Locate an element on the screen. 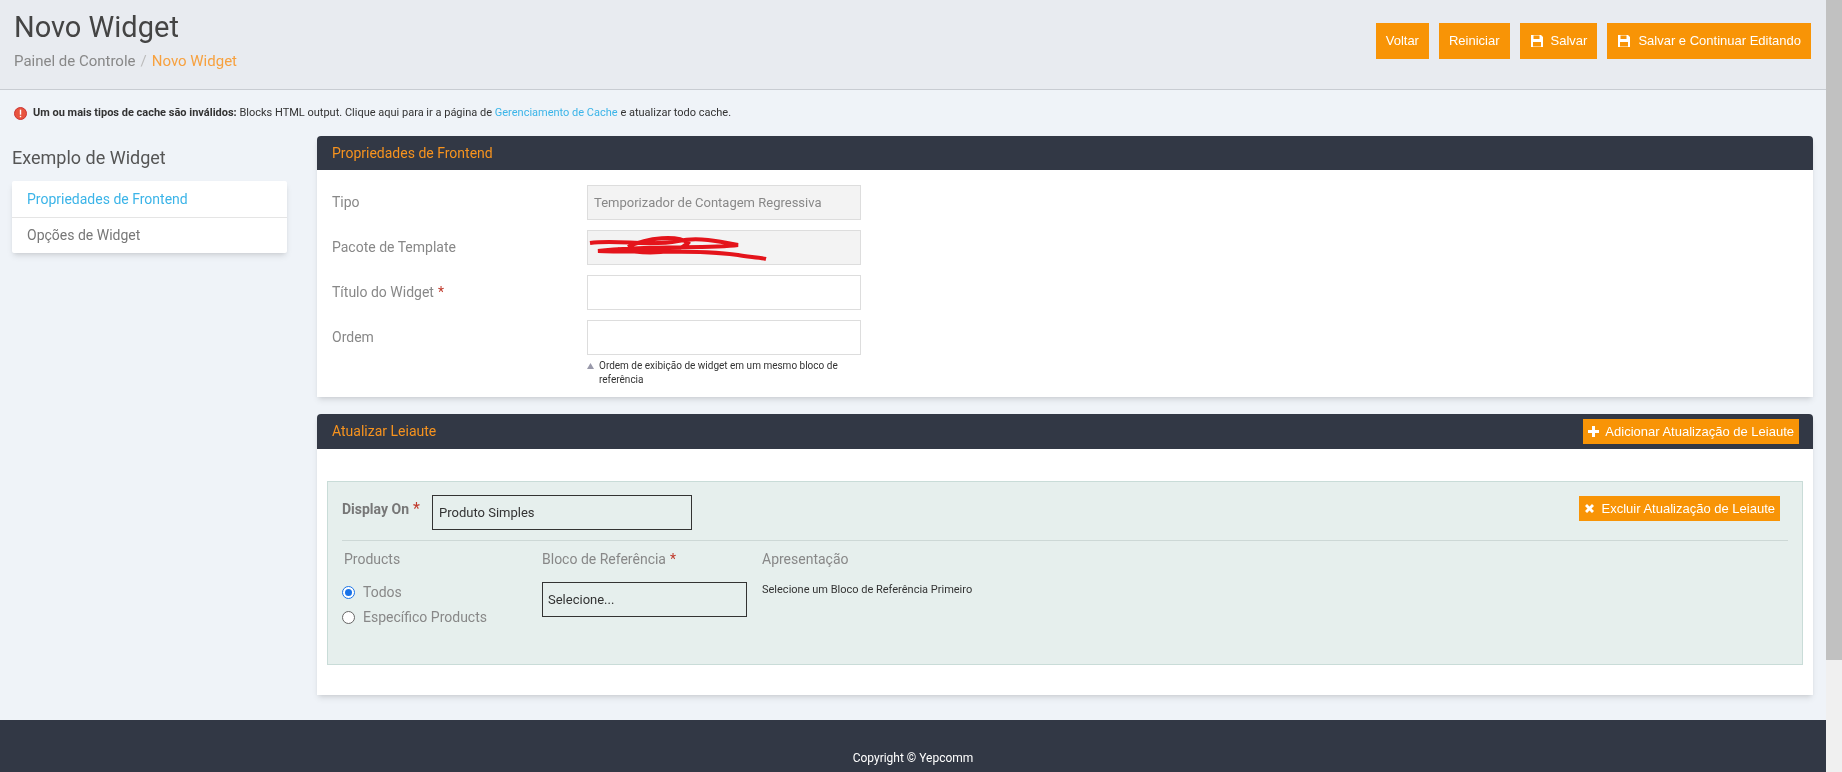 The image size is (1842, 772). close-icon is located at coordinates (1589, 508).